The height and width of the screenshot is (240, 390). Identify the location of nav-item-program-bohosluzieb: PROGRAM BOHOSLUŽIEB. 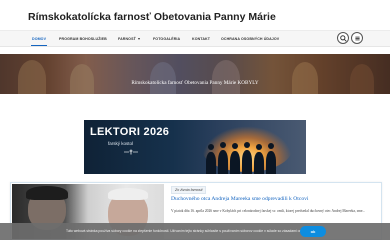
(83, 39).